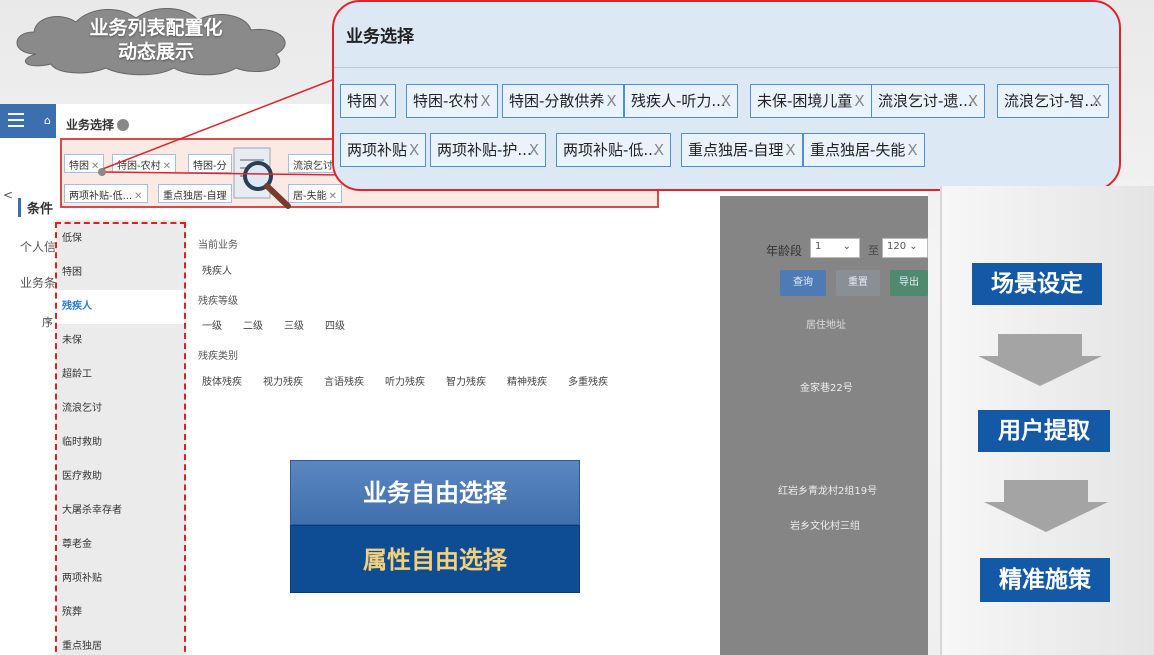 The width and height of the screenshot is (1154, 655). Describe the element at coordinates (784, 251) in the screenshot. I see `age-range-label: 年龄段` at that location.